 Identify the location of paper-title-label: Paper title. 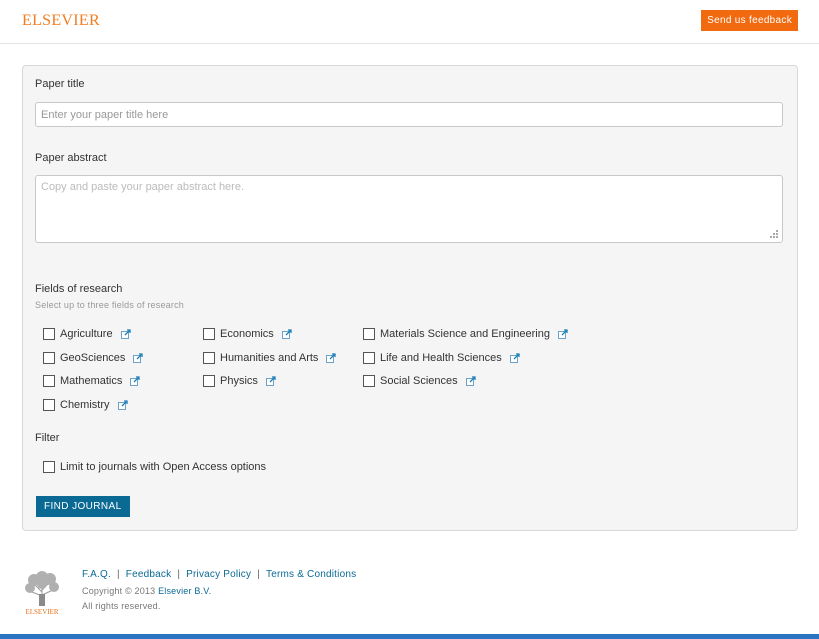
(60, 84).